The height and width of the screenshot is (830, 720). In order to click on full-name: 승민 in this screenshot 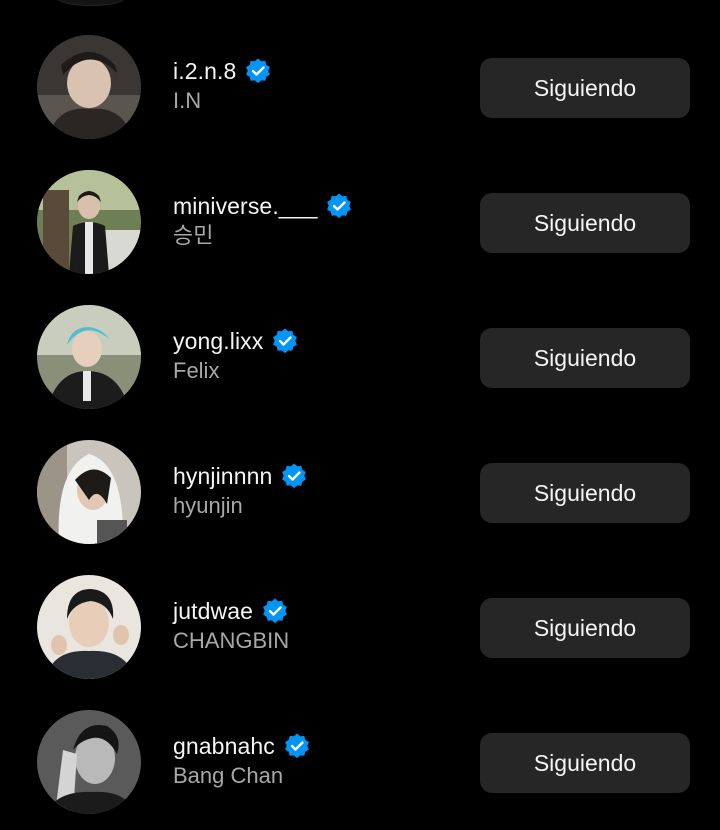, I will do `click(193, 235)`.